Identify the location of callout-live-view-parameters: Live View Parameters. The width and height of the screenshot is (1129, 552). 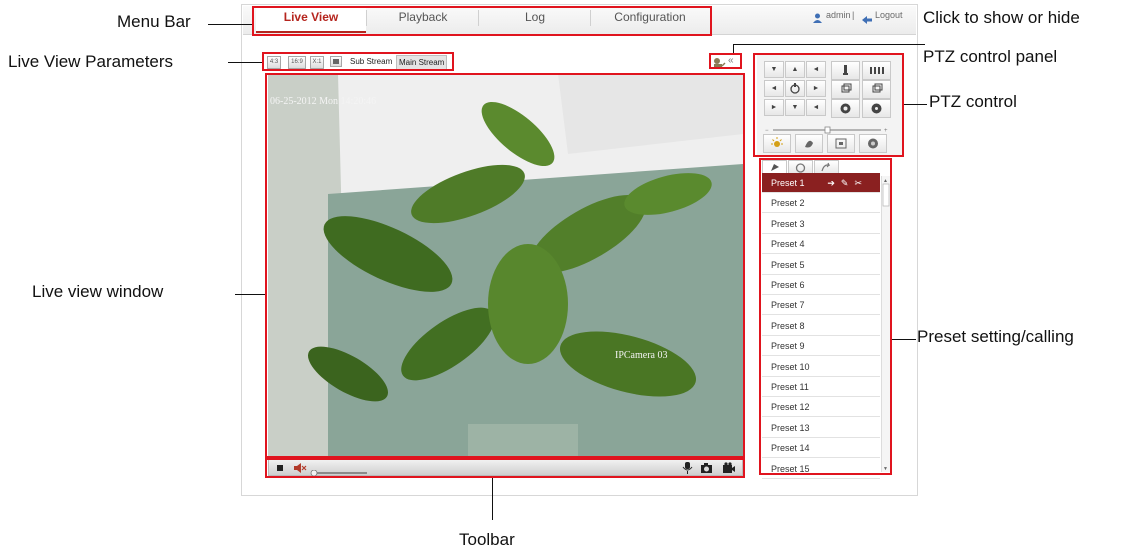
(91, 61).